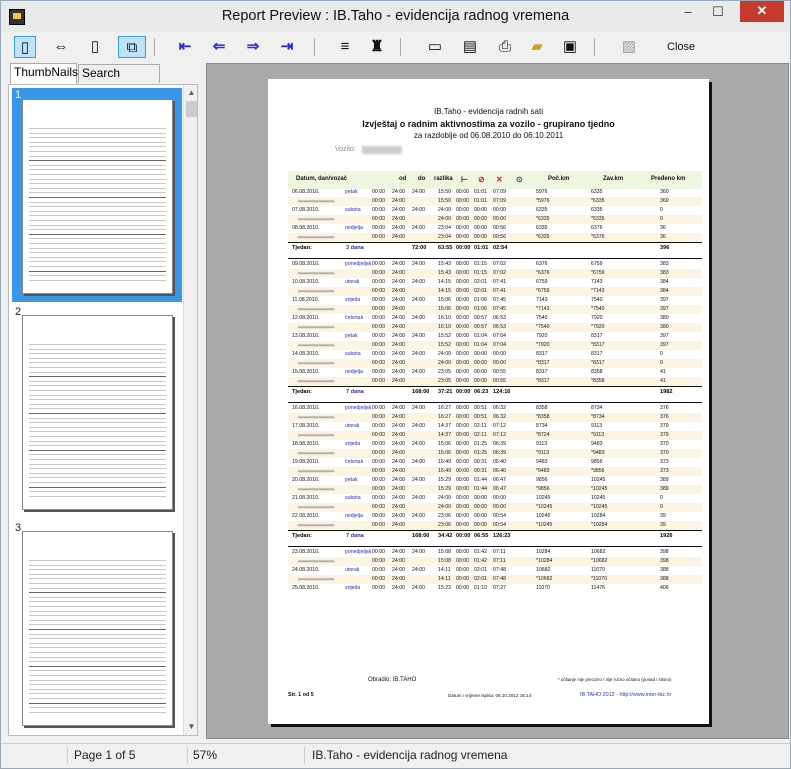 The height and width of the screenshot is (769, 791). Describe the element at coordinates (664, 453) in the screenshot. I see `cell-l: 370` at that location.